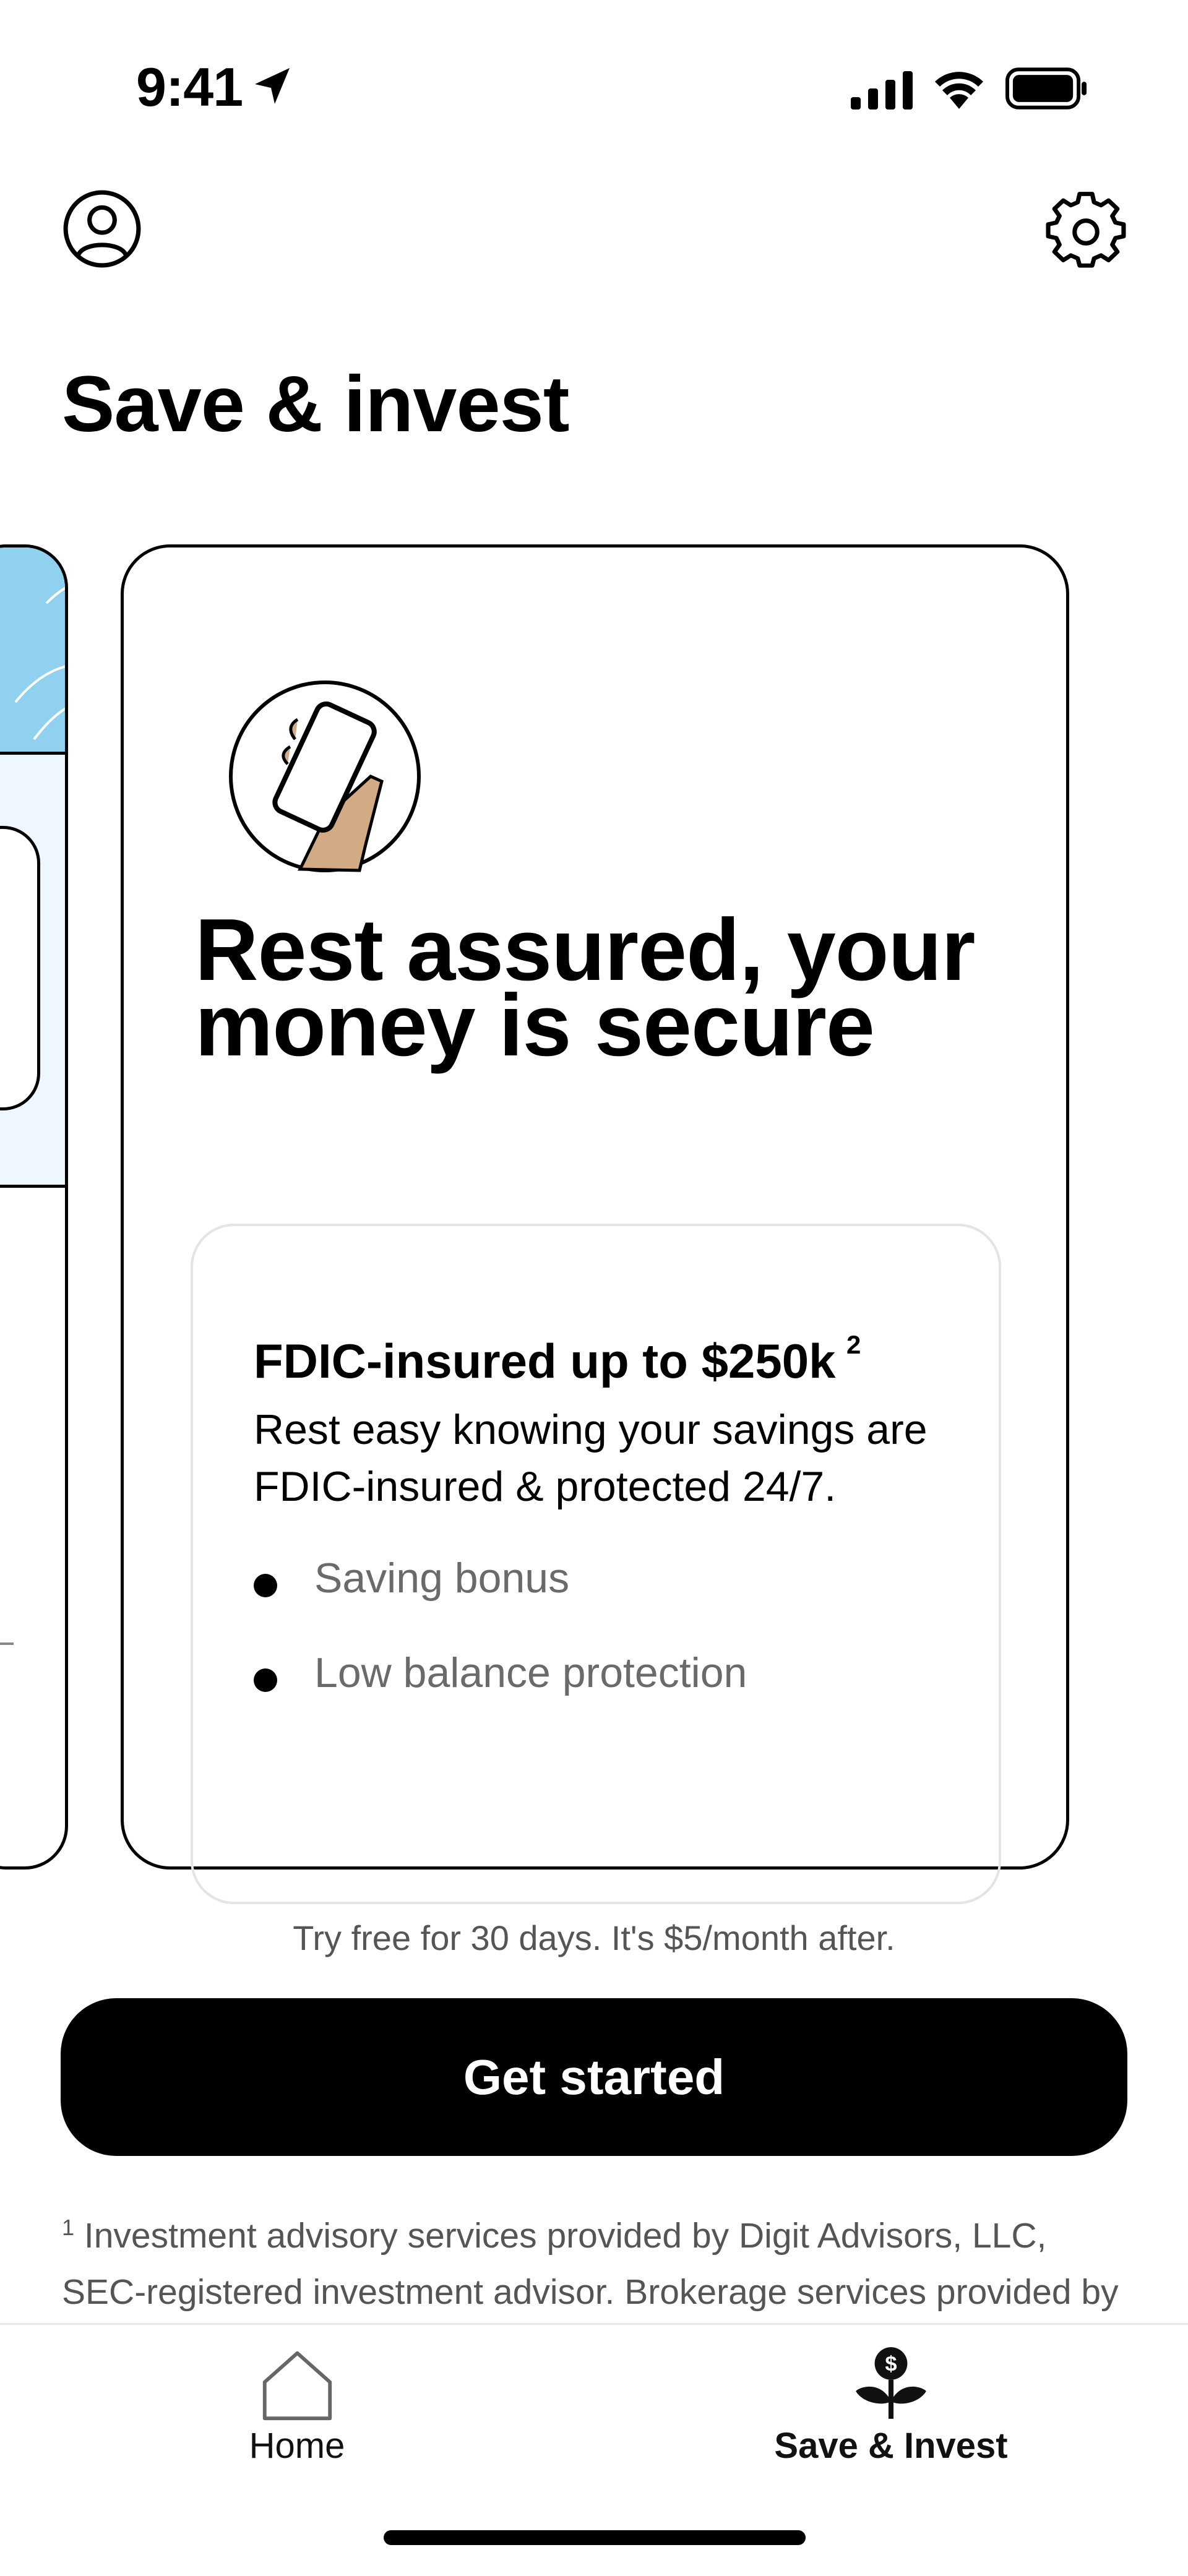 This screenshot has height=2576, width=1188. Describe the element at coordinates (32, 651) in the screenshot. I see `peek-card-image` at that location.